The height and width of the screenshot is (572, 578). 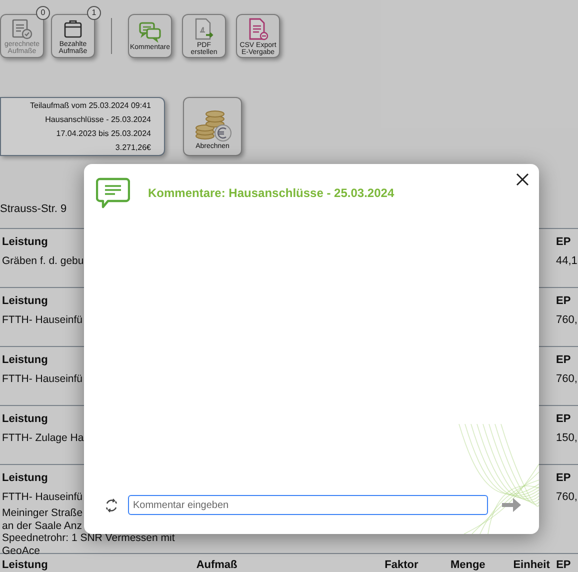 I want to click on chat-bubbles-icon, so click(x=150, y=32).